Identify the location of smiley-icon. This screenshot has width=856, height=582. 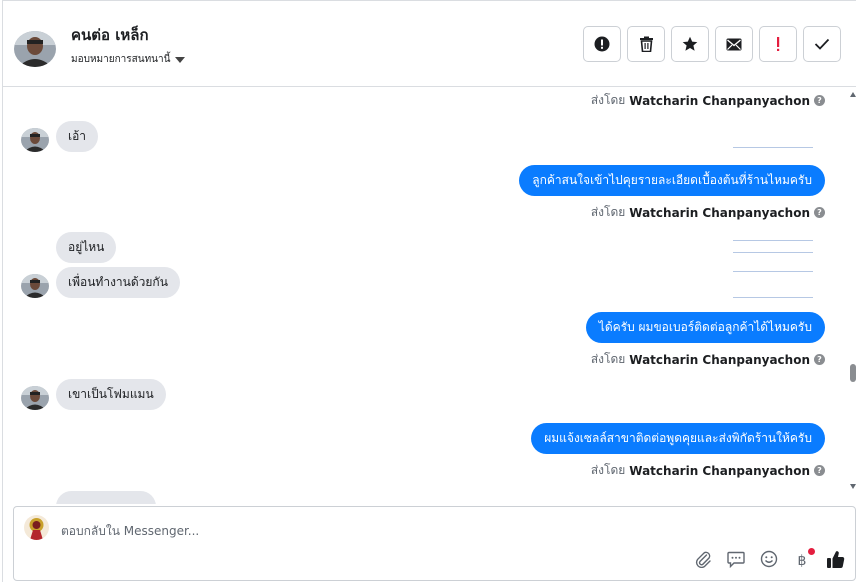
(769, 561).